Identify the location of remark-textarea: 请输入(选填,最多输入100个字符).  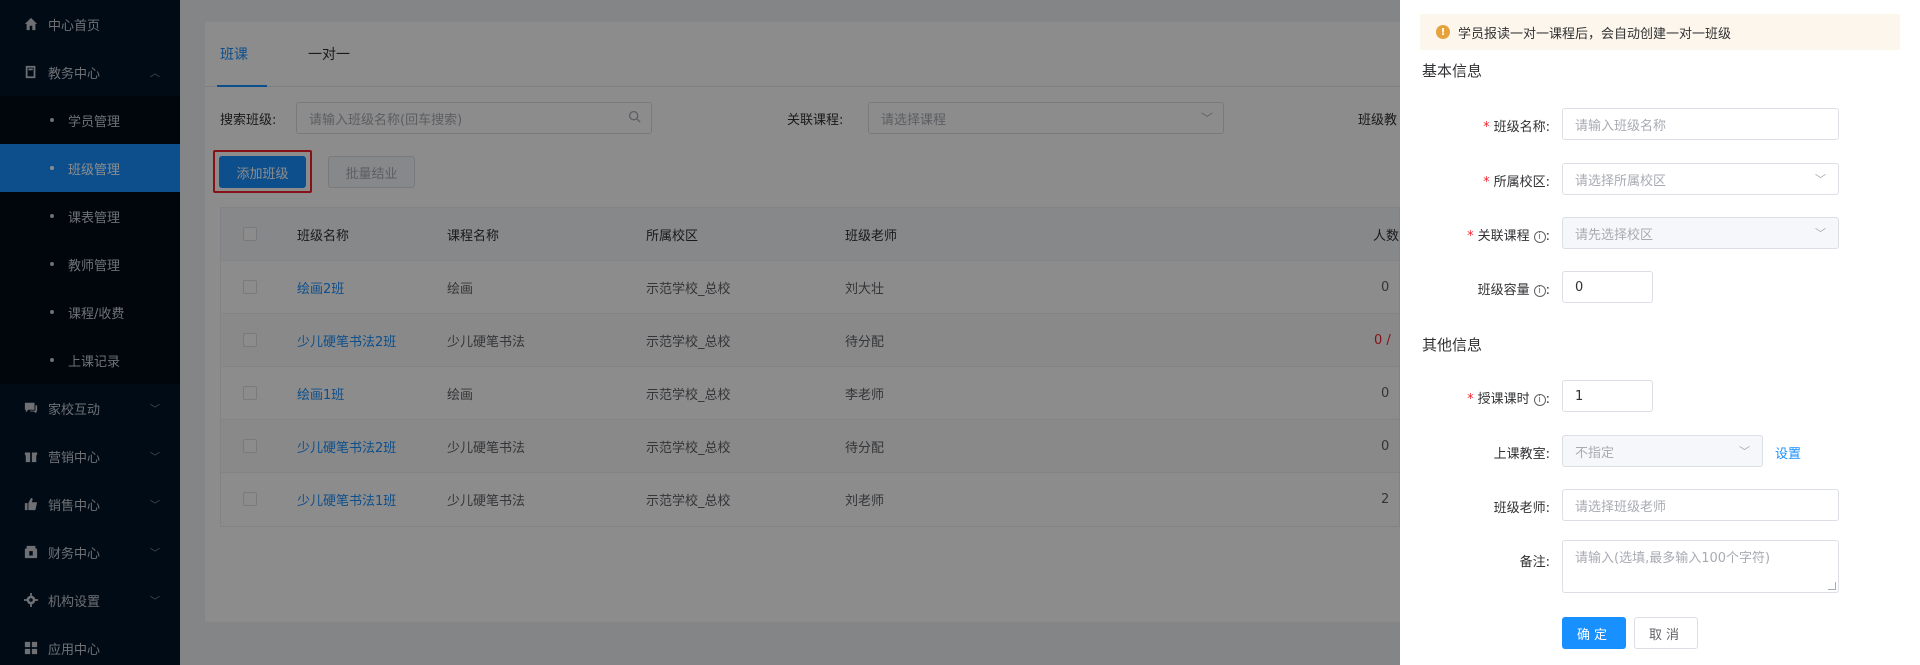
(1700, 566).